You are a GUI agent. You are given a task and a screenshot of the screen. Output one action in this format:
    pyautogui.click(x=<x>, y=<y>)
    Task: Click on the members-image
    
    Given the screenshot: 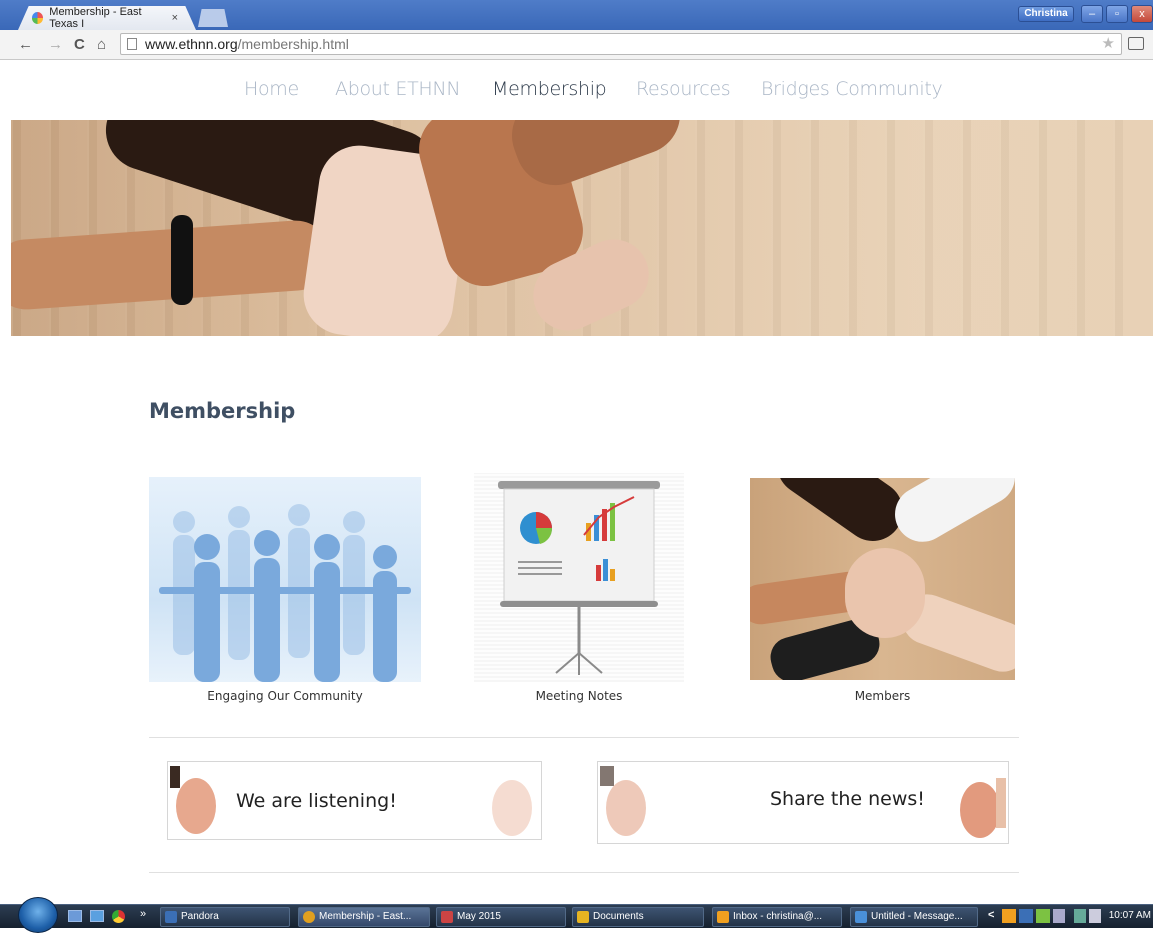 What is the action you would take?
    pyautogui.click(x=882, y=579)
    